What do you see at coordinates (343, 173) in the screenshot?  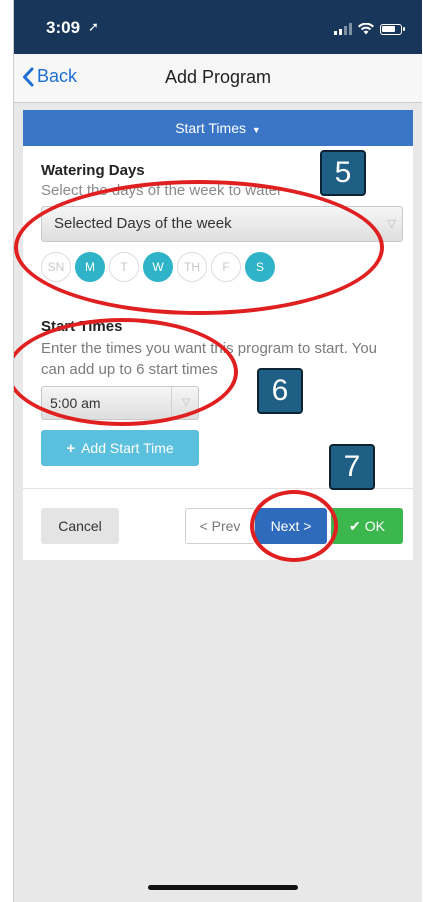 I see `annotation-badge-5: 5` at bounding box center [343, 173].